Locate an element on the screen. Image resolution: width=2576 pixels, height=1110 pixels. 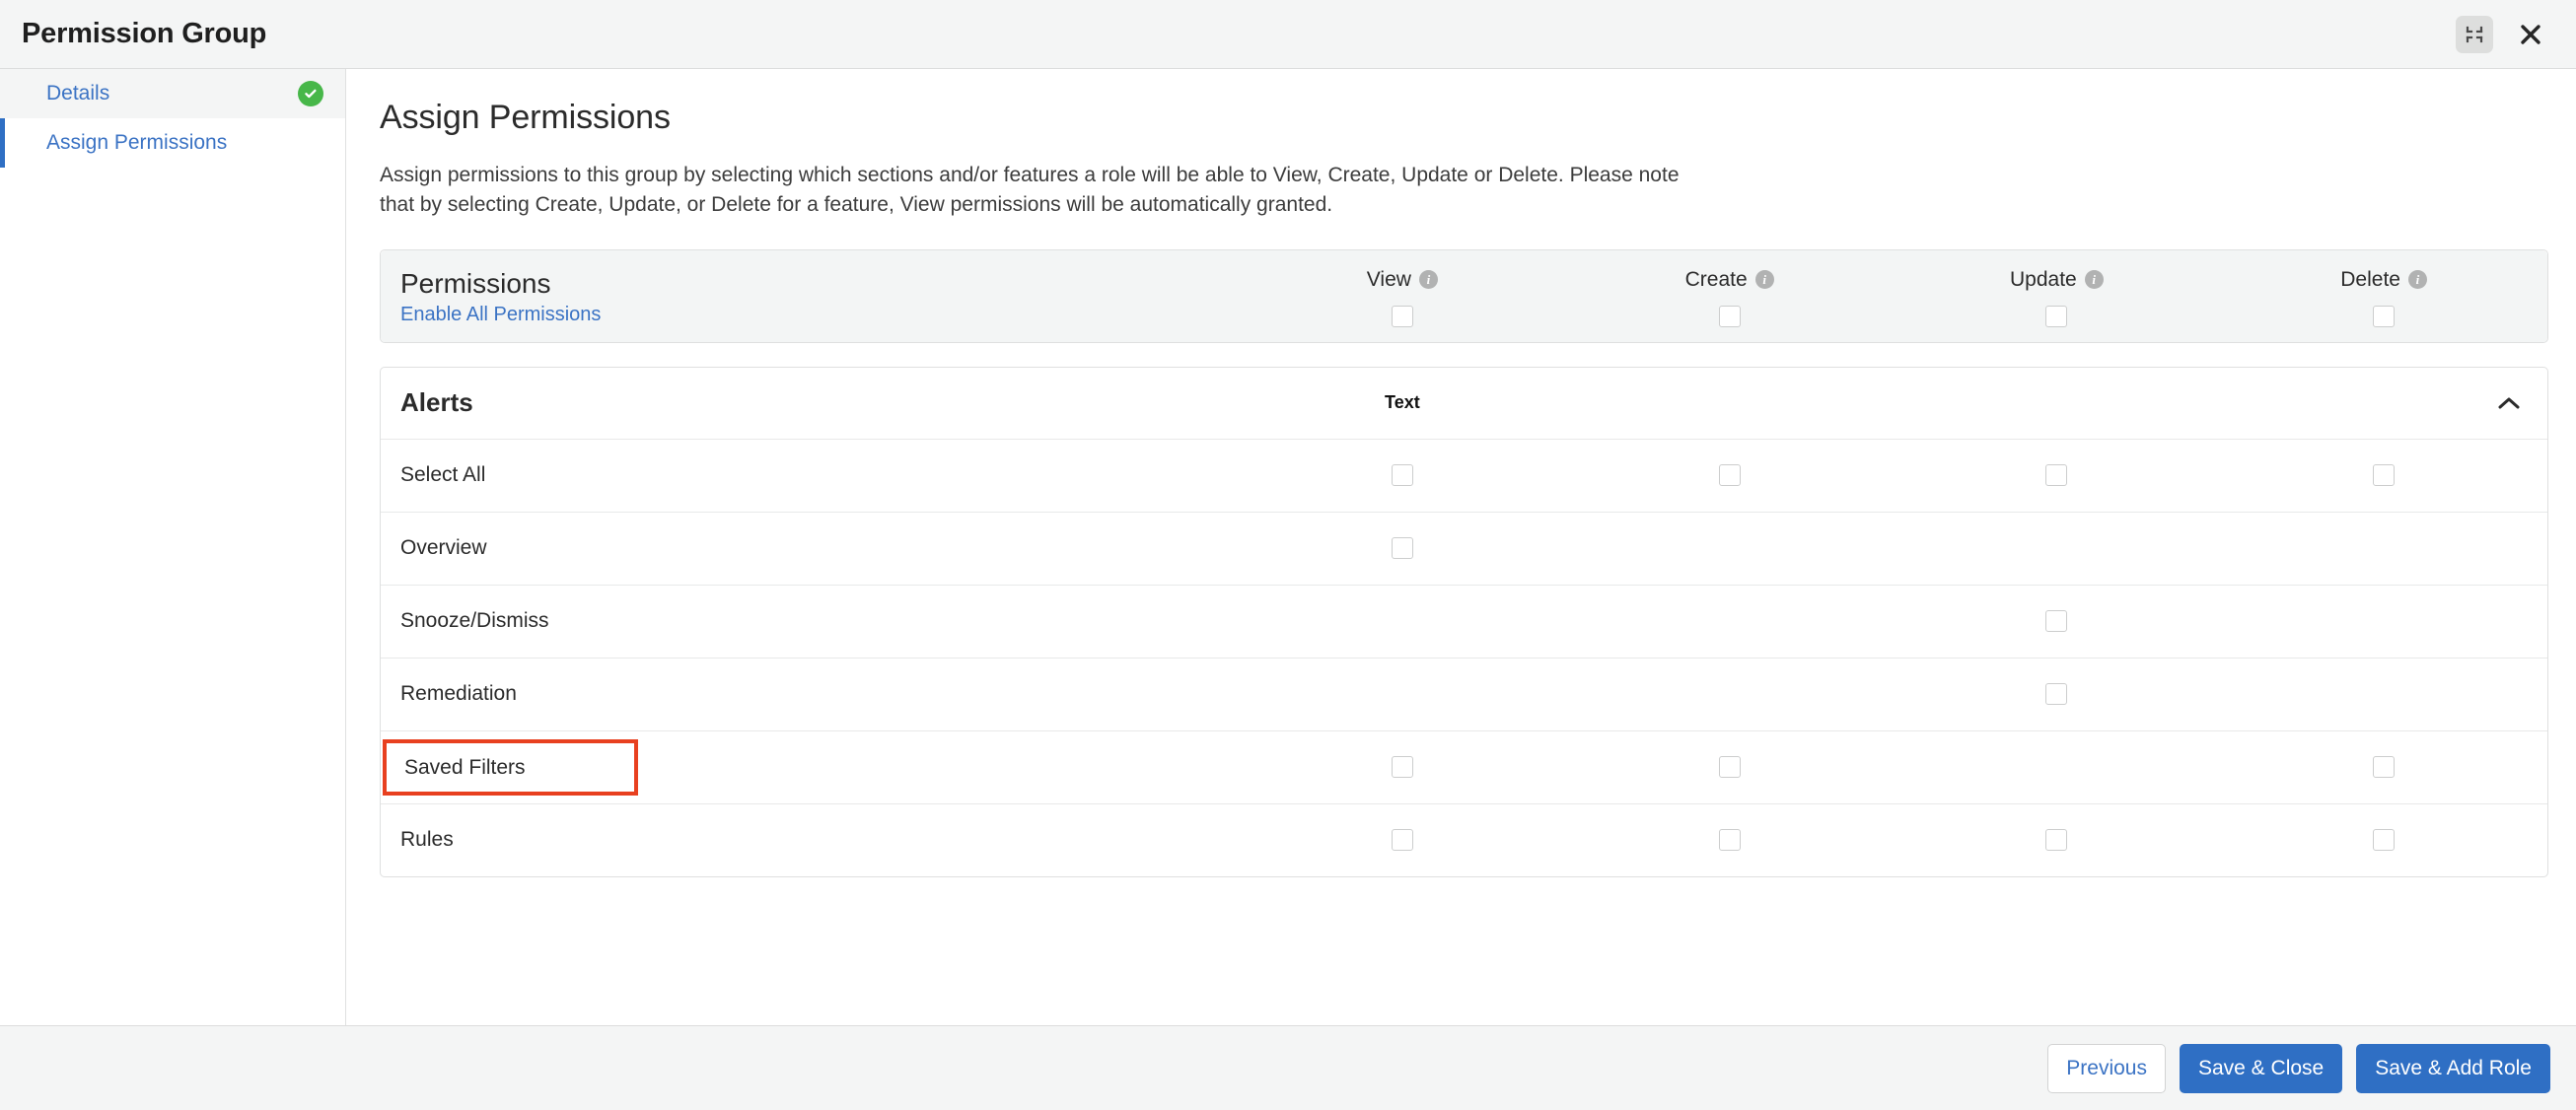
sidebar-item-assign-permissions: Assign Permissions is located at coordinates (172, 143).